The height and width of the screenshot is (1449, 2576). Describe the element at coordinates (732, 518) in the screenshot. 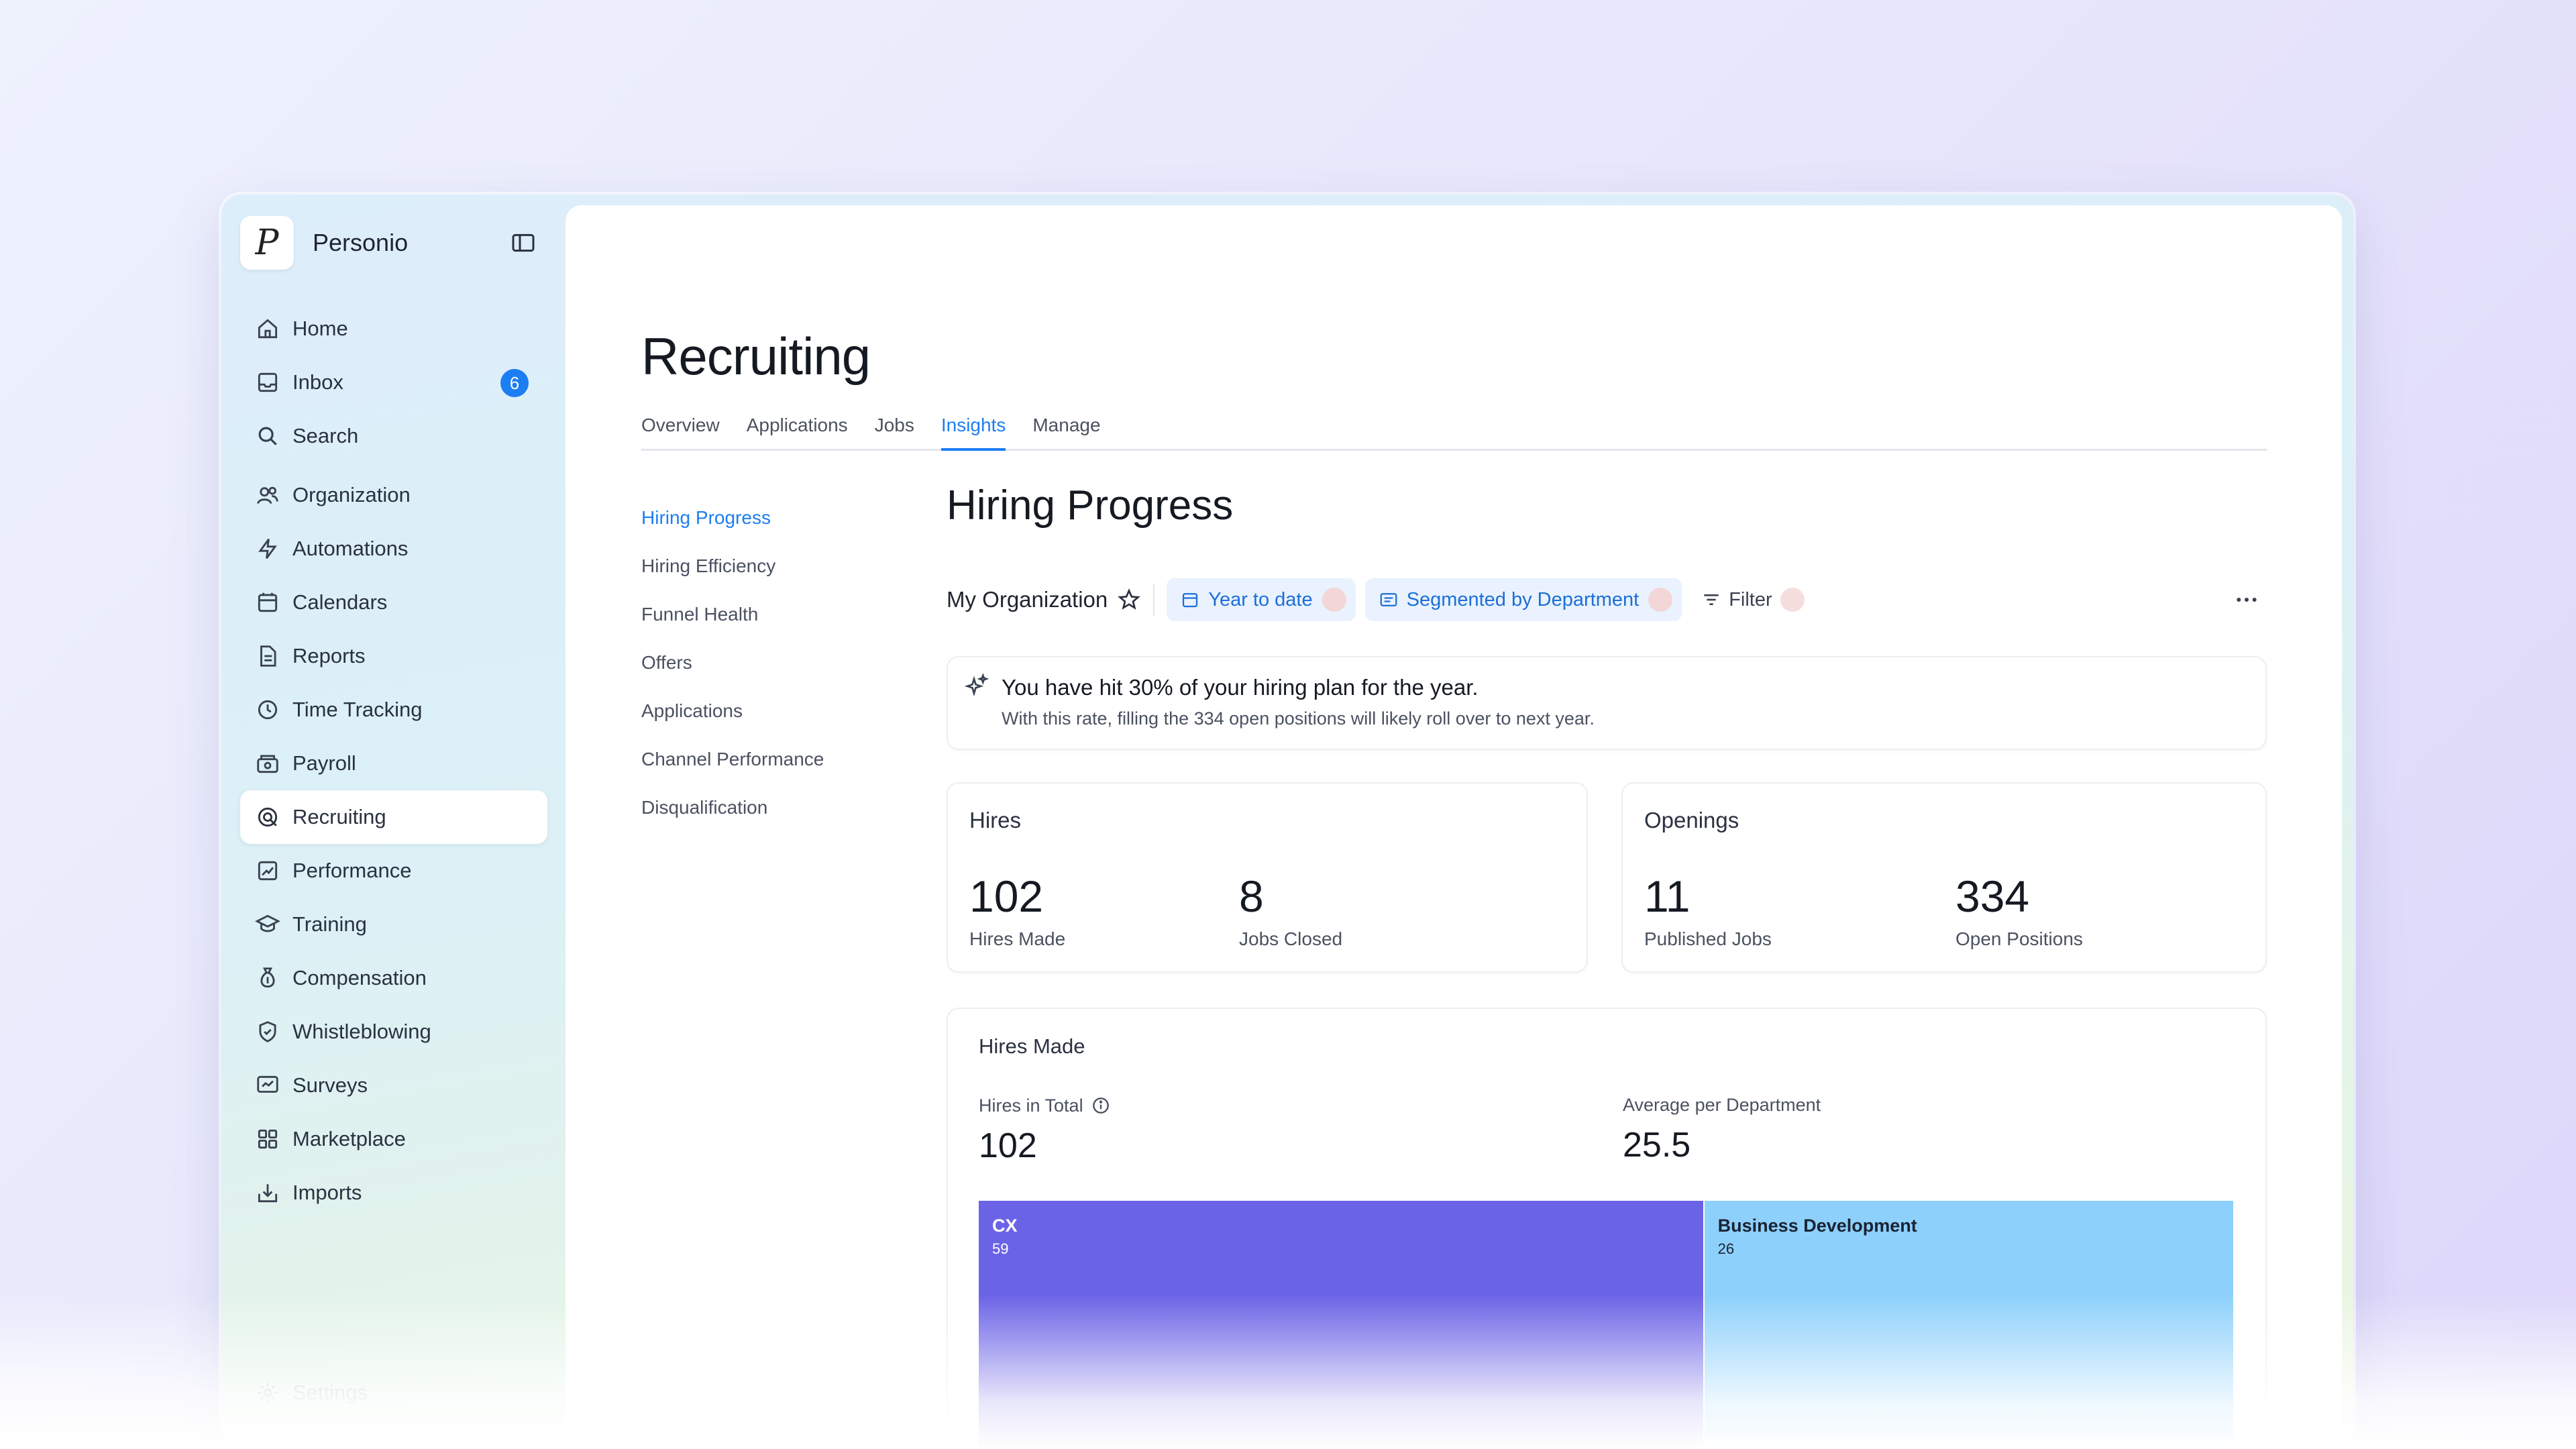

I see `subnav-hiring-progress: Hiring Progress` at that location.